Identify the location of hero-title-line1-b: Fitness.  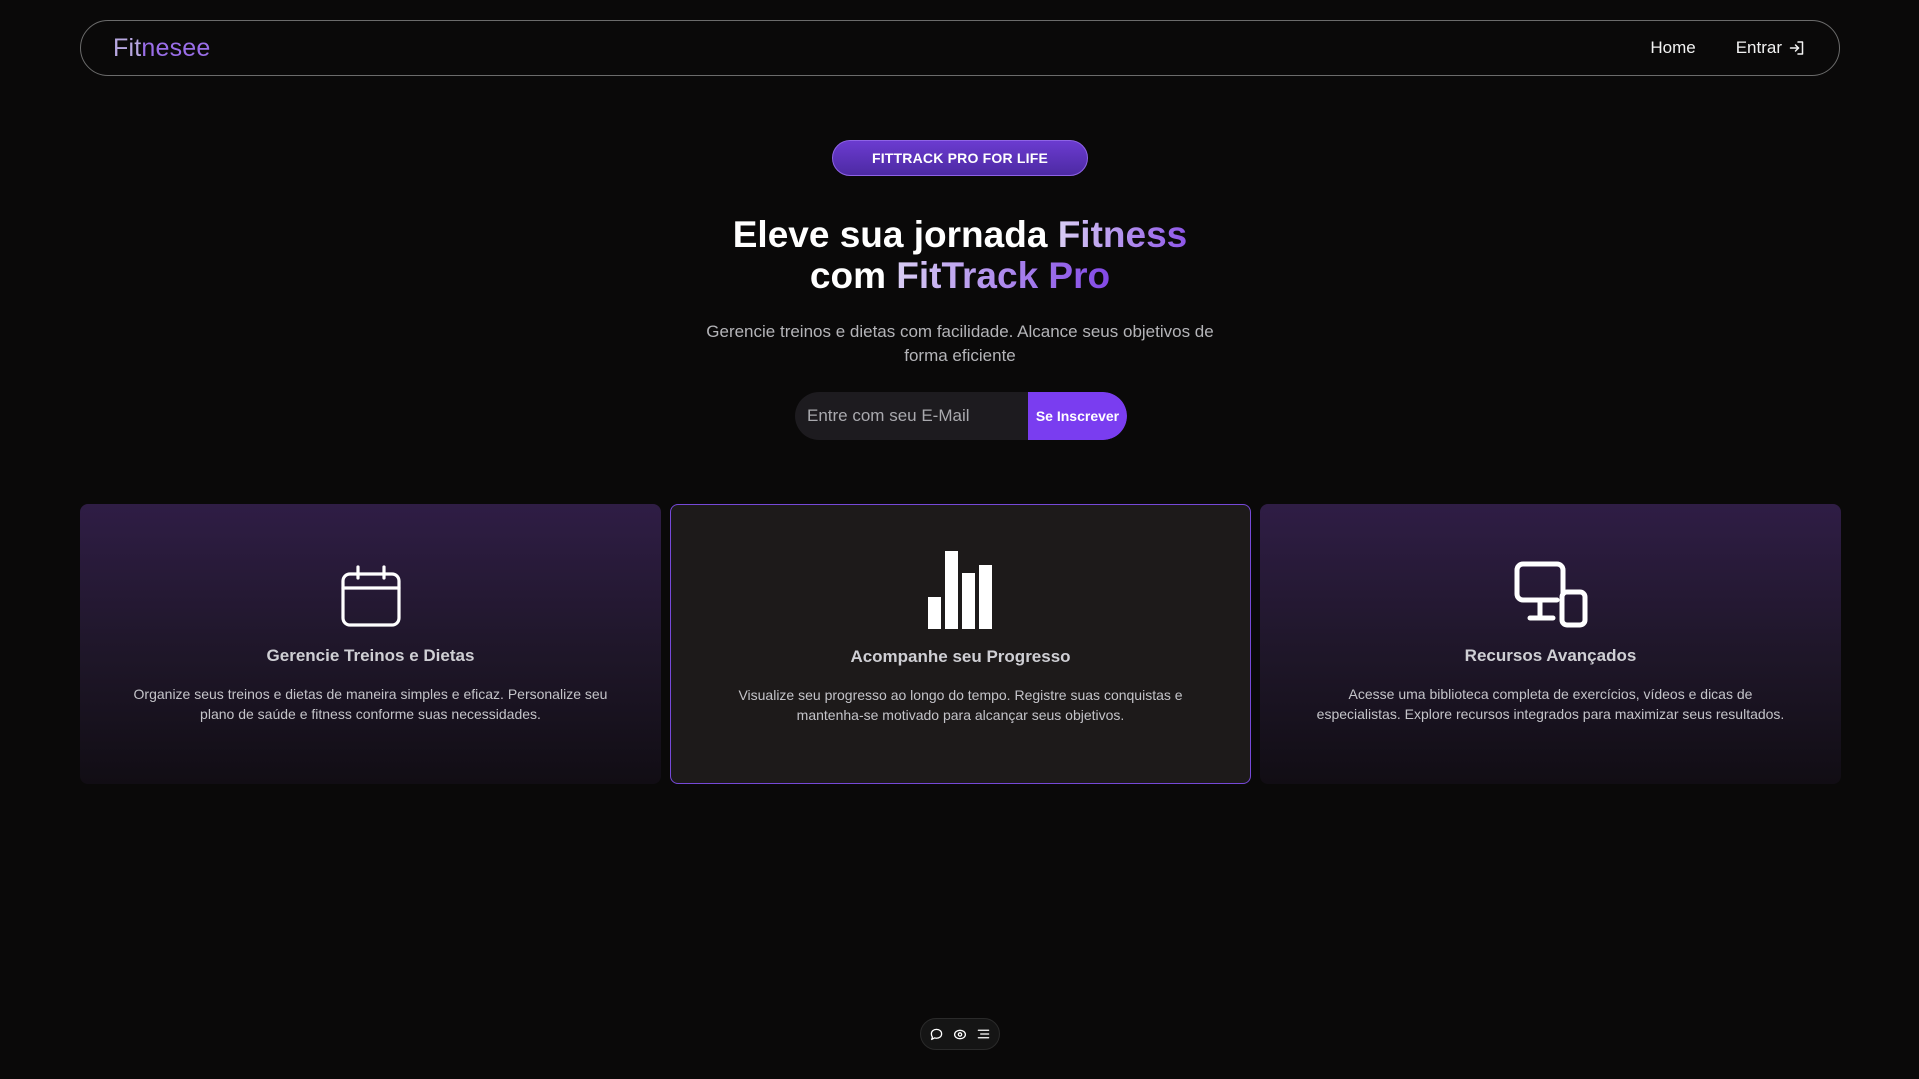
(1122, 234).